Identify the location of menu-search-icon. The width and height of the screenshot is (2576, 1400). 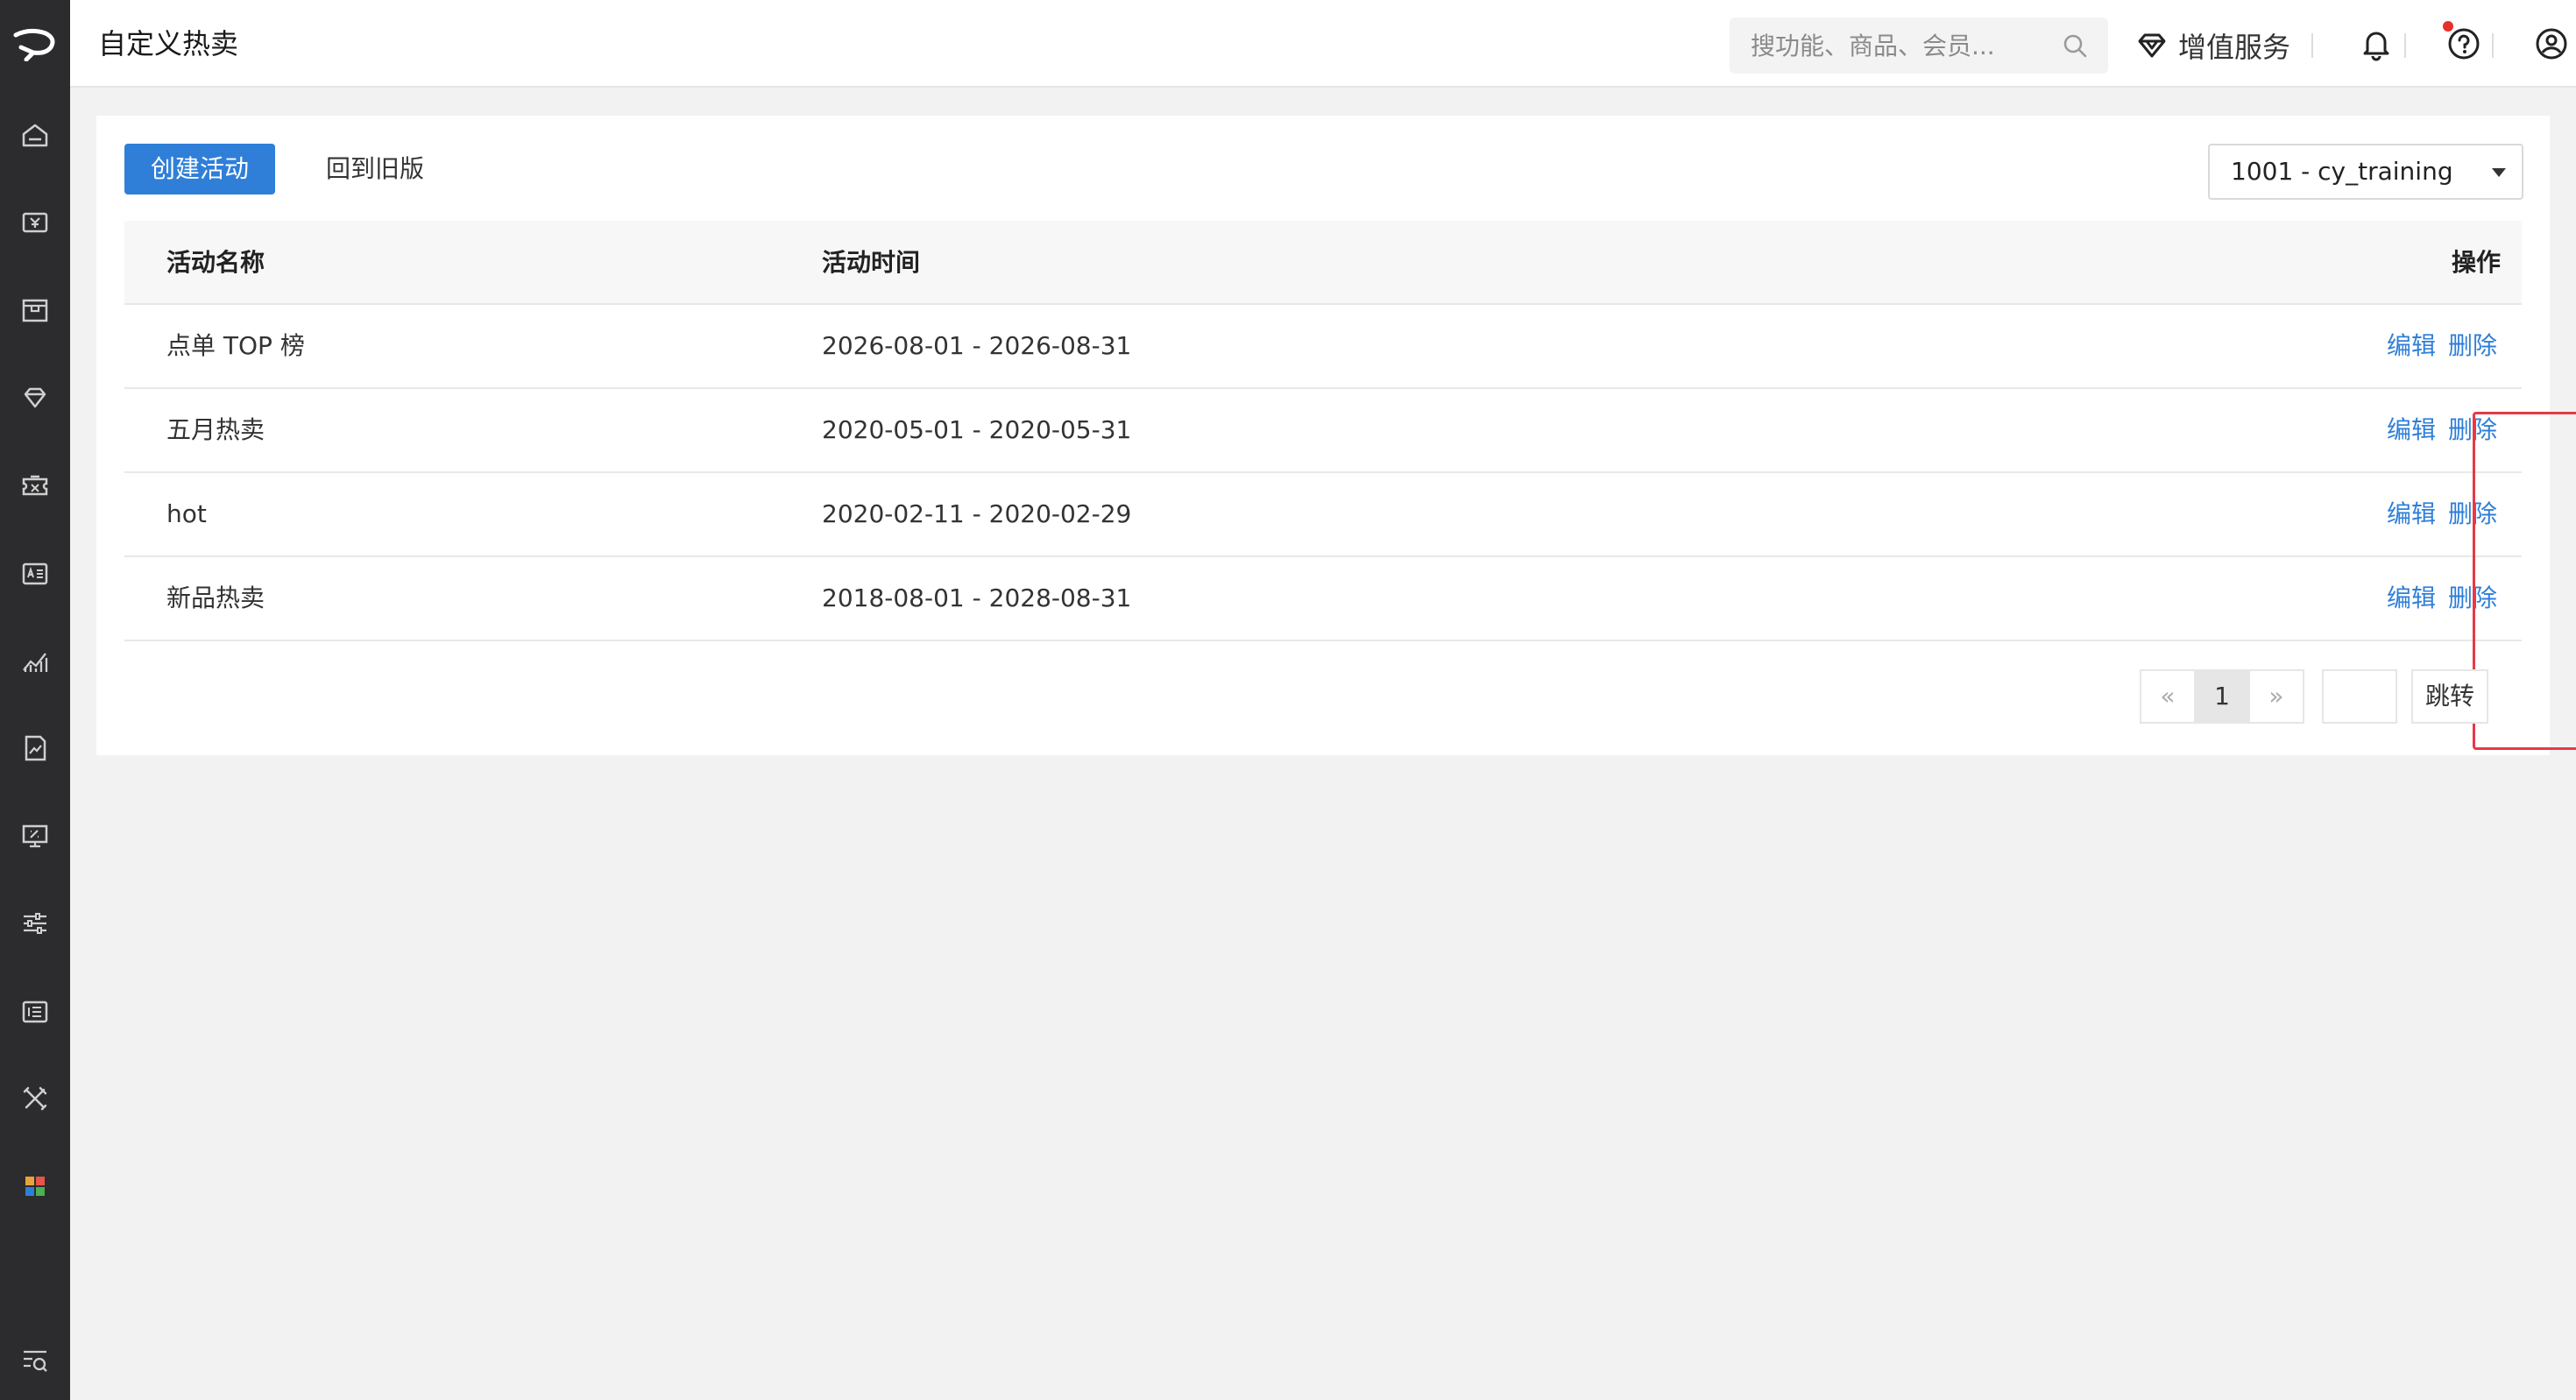
(35, 1359).